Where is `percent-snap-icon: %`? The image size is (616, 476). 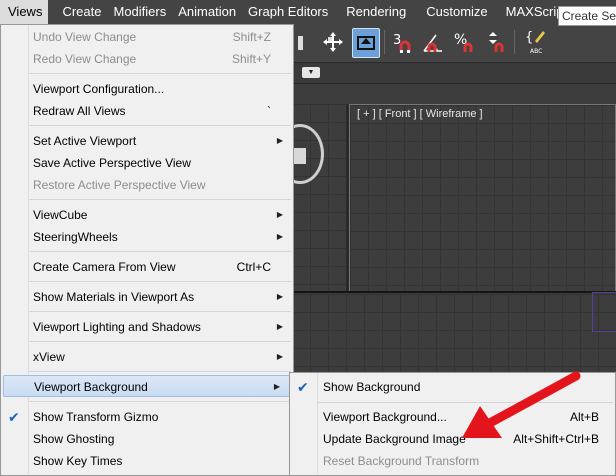
percent-snap-icon: % is located at coordinates (465, 42).